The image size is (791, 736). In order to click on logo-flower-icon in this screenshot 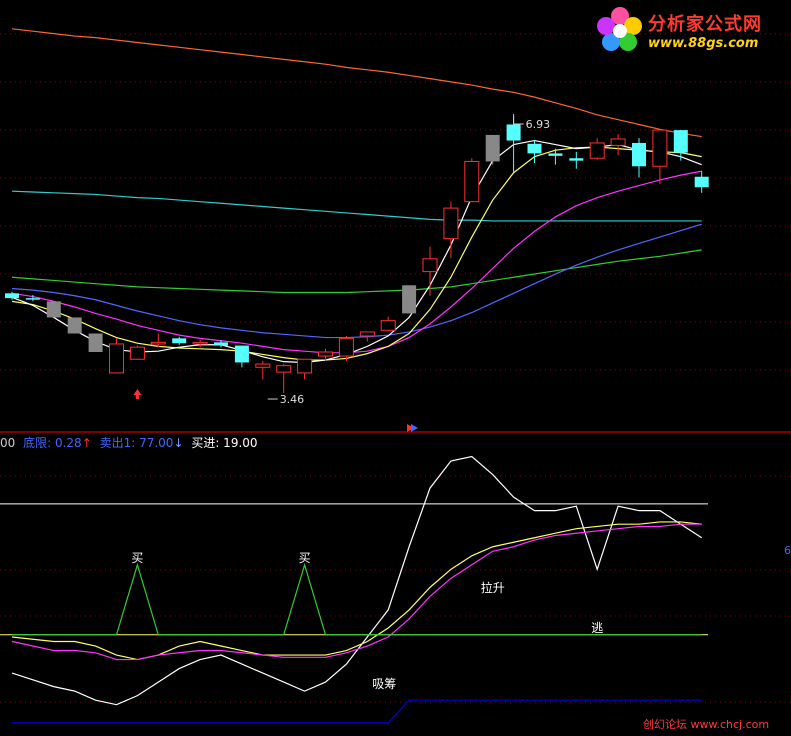, I will do `click(619, 29)`.